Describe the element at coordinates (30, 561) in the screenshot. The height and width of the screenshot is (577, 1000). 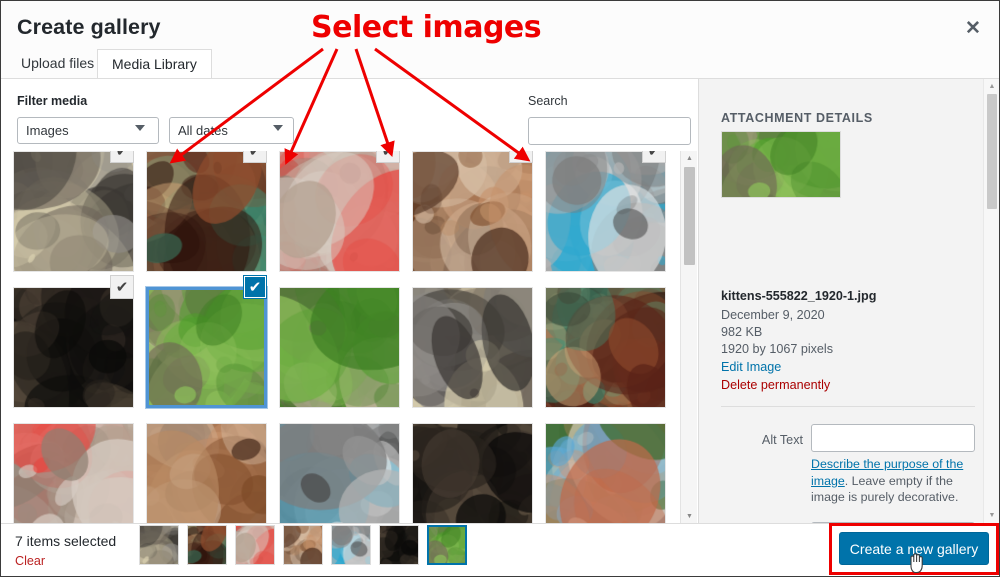
I see `clear-selection-link: Clear` at that location.